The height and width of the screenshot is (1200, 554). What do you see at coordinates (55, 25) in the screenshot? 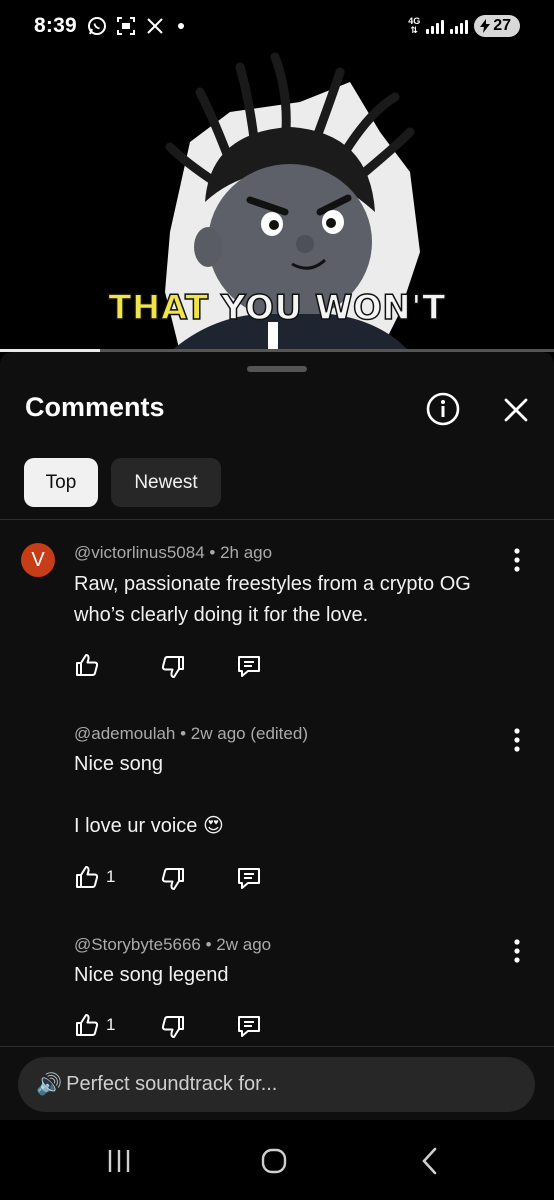
I see `status-time: 8:39` at bounding box center [55, 25].